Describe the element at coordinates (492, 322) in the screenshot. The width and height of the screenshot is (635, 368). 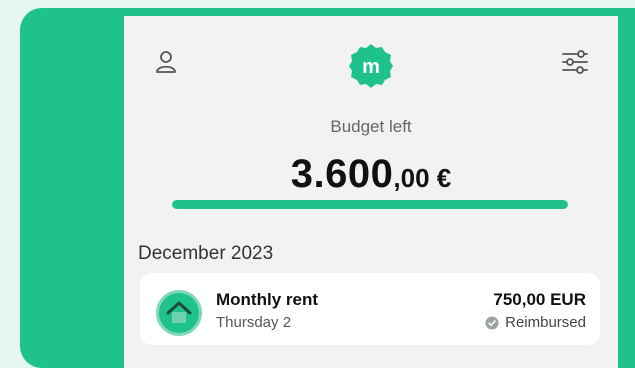
I see `check-circle-icon` at that location.